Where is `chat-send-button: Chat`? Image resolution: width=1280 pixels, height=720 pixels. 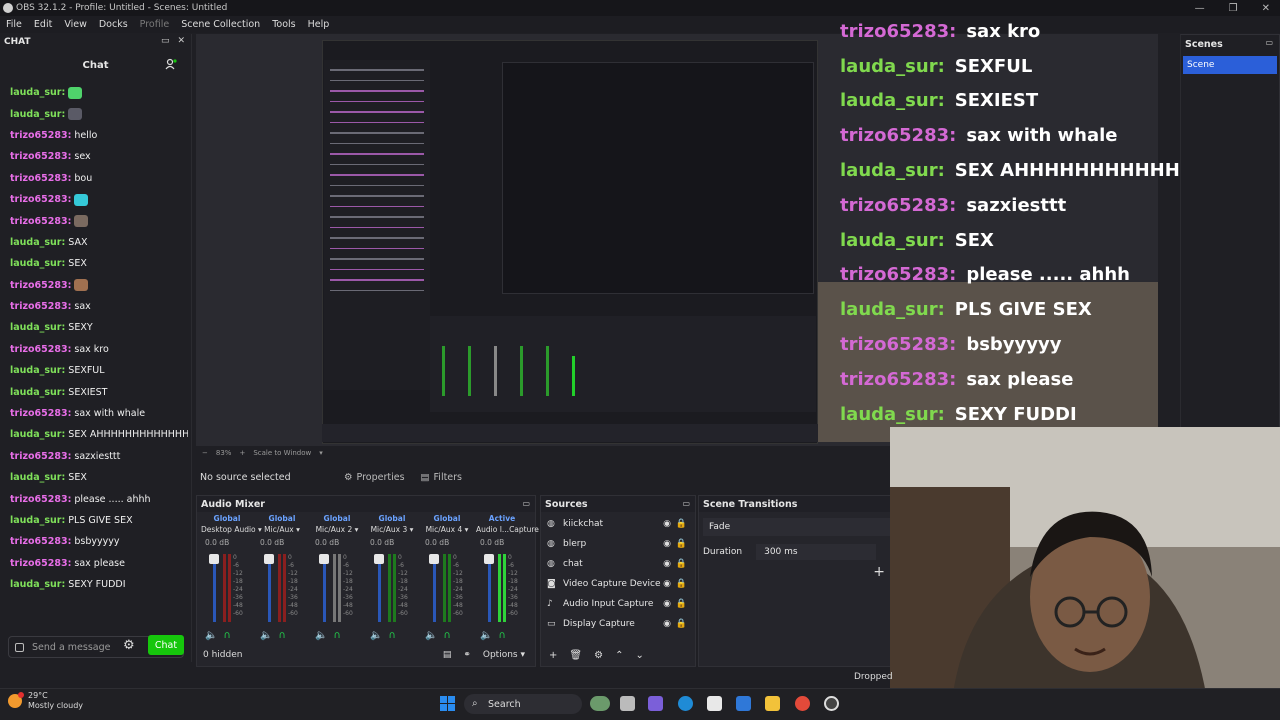
chat-send-button: Chat is located at coordinates (166, 645).